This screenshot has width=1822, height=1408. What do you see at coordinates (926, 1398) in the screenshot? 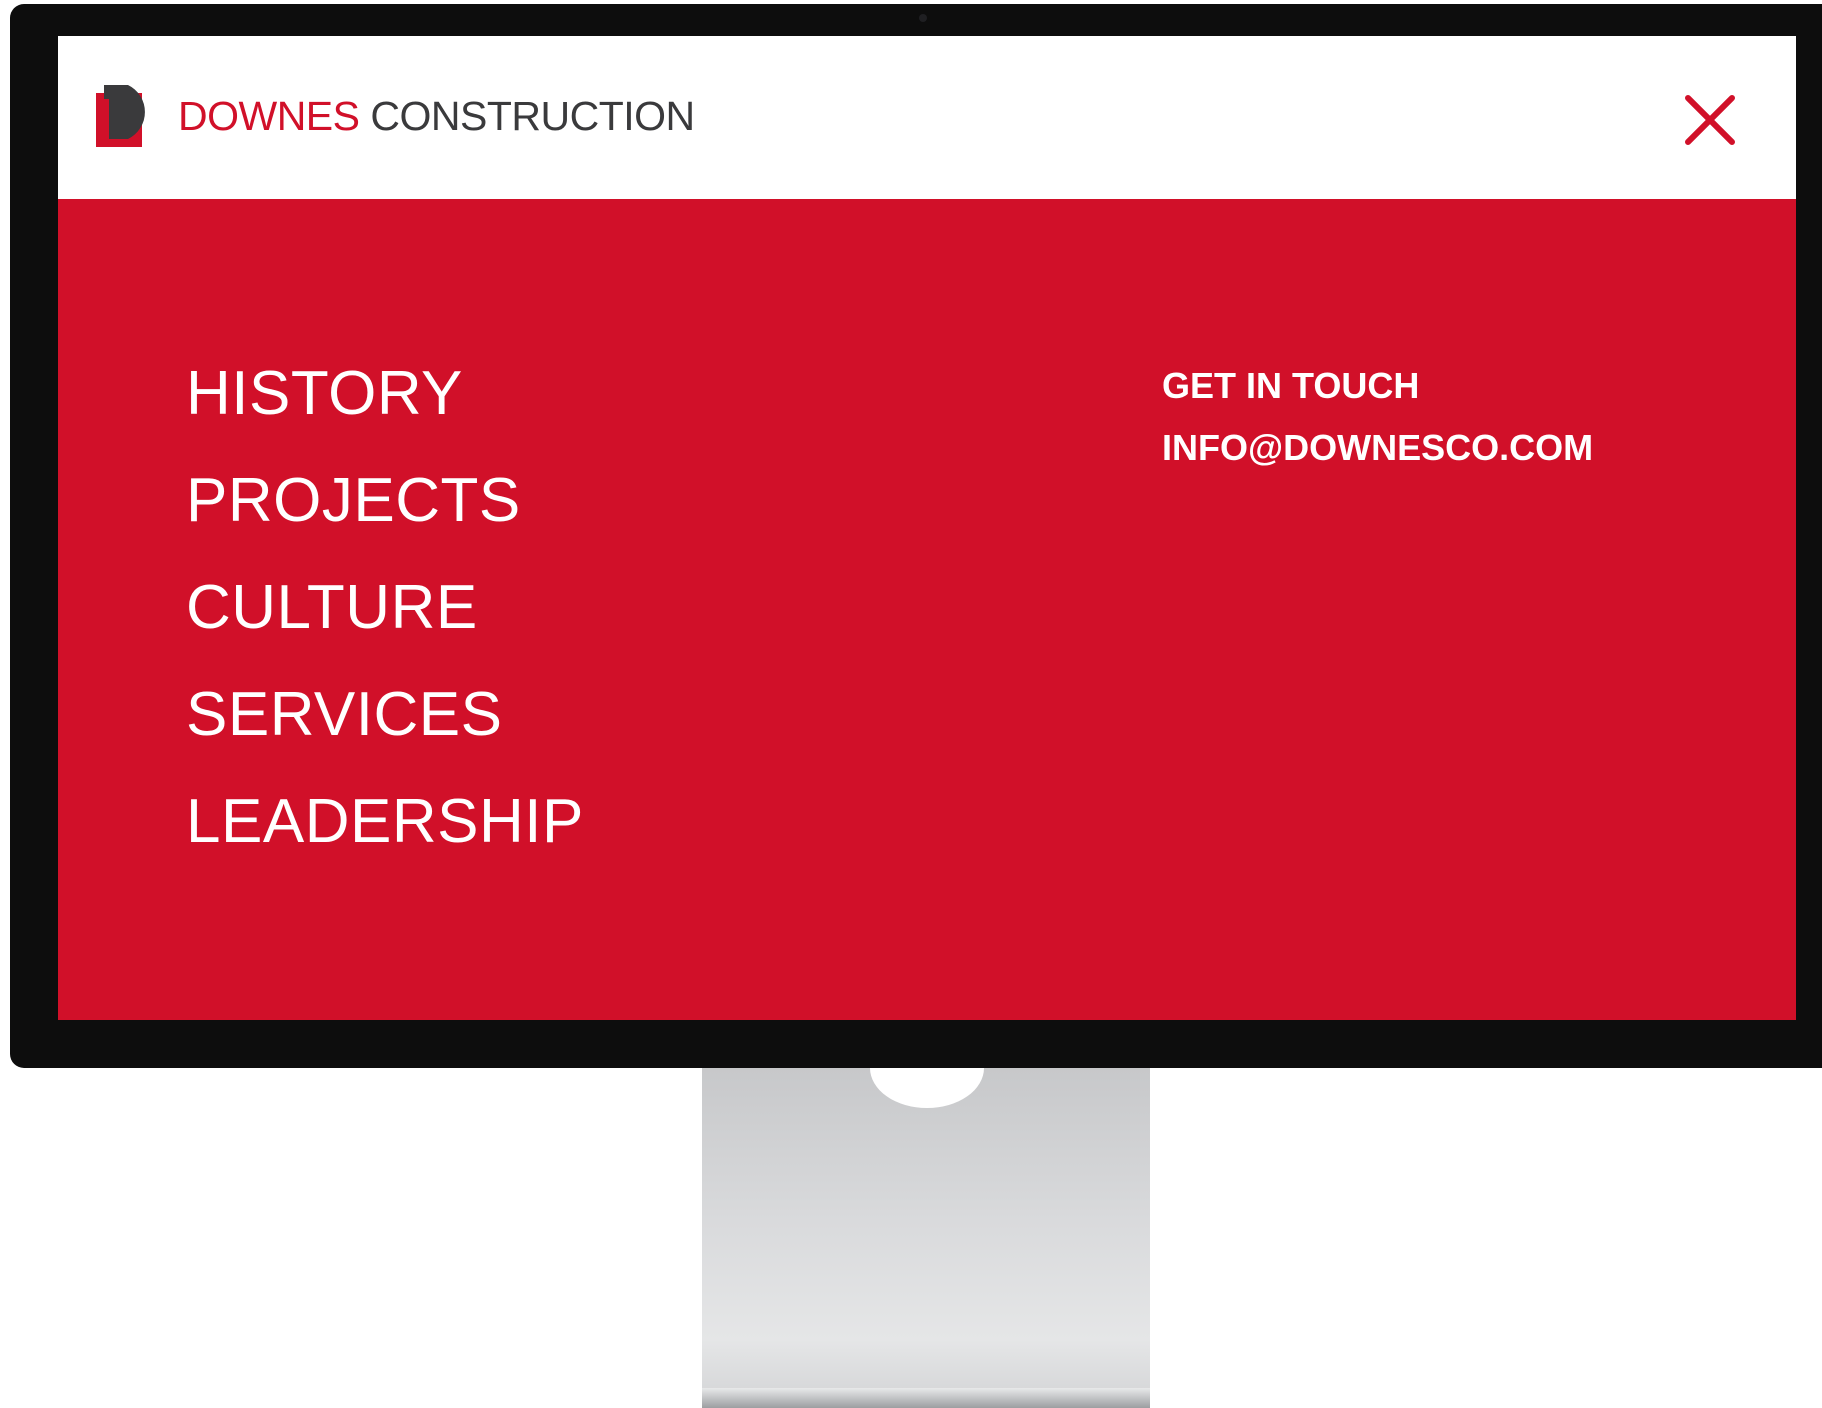
I see `stand-base` at bounding box center [926, 1398].